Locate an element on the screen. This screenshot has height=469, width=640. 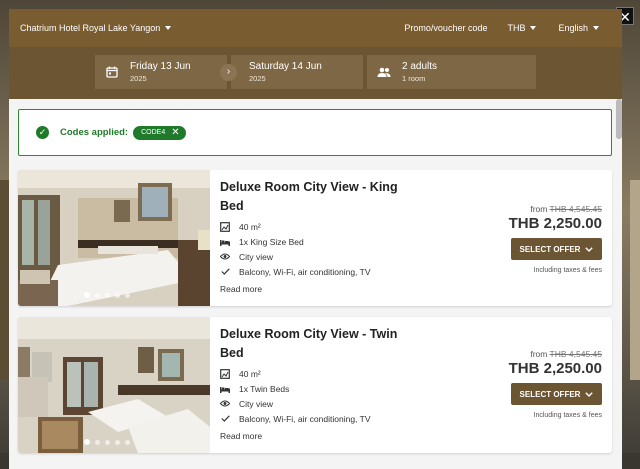
room-bed-text: 1x Twin Beds is located at coordinates (264, 388).